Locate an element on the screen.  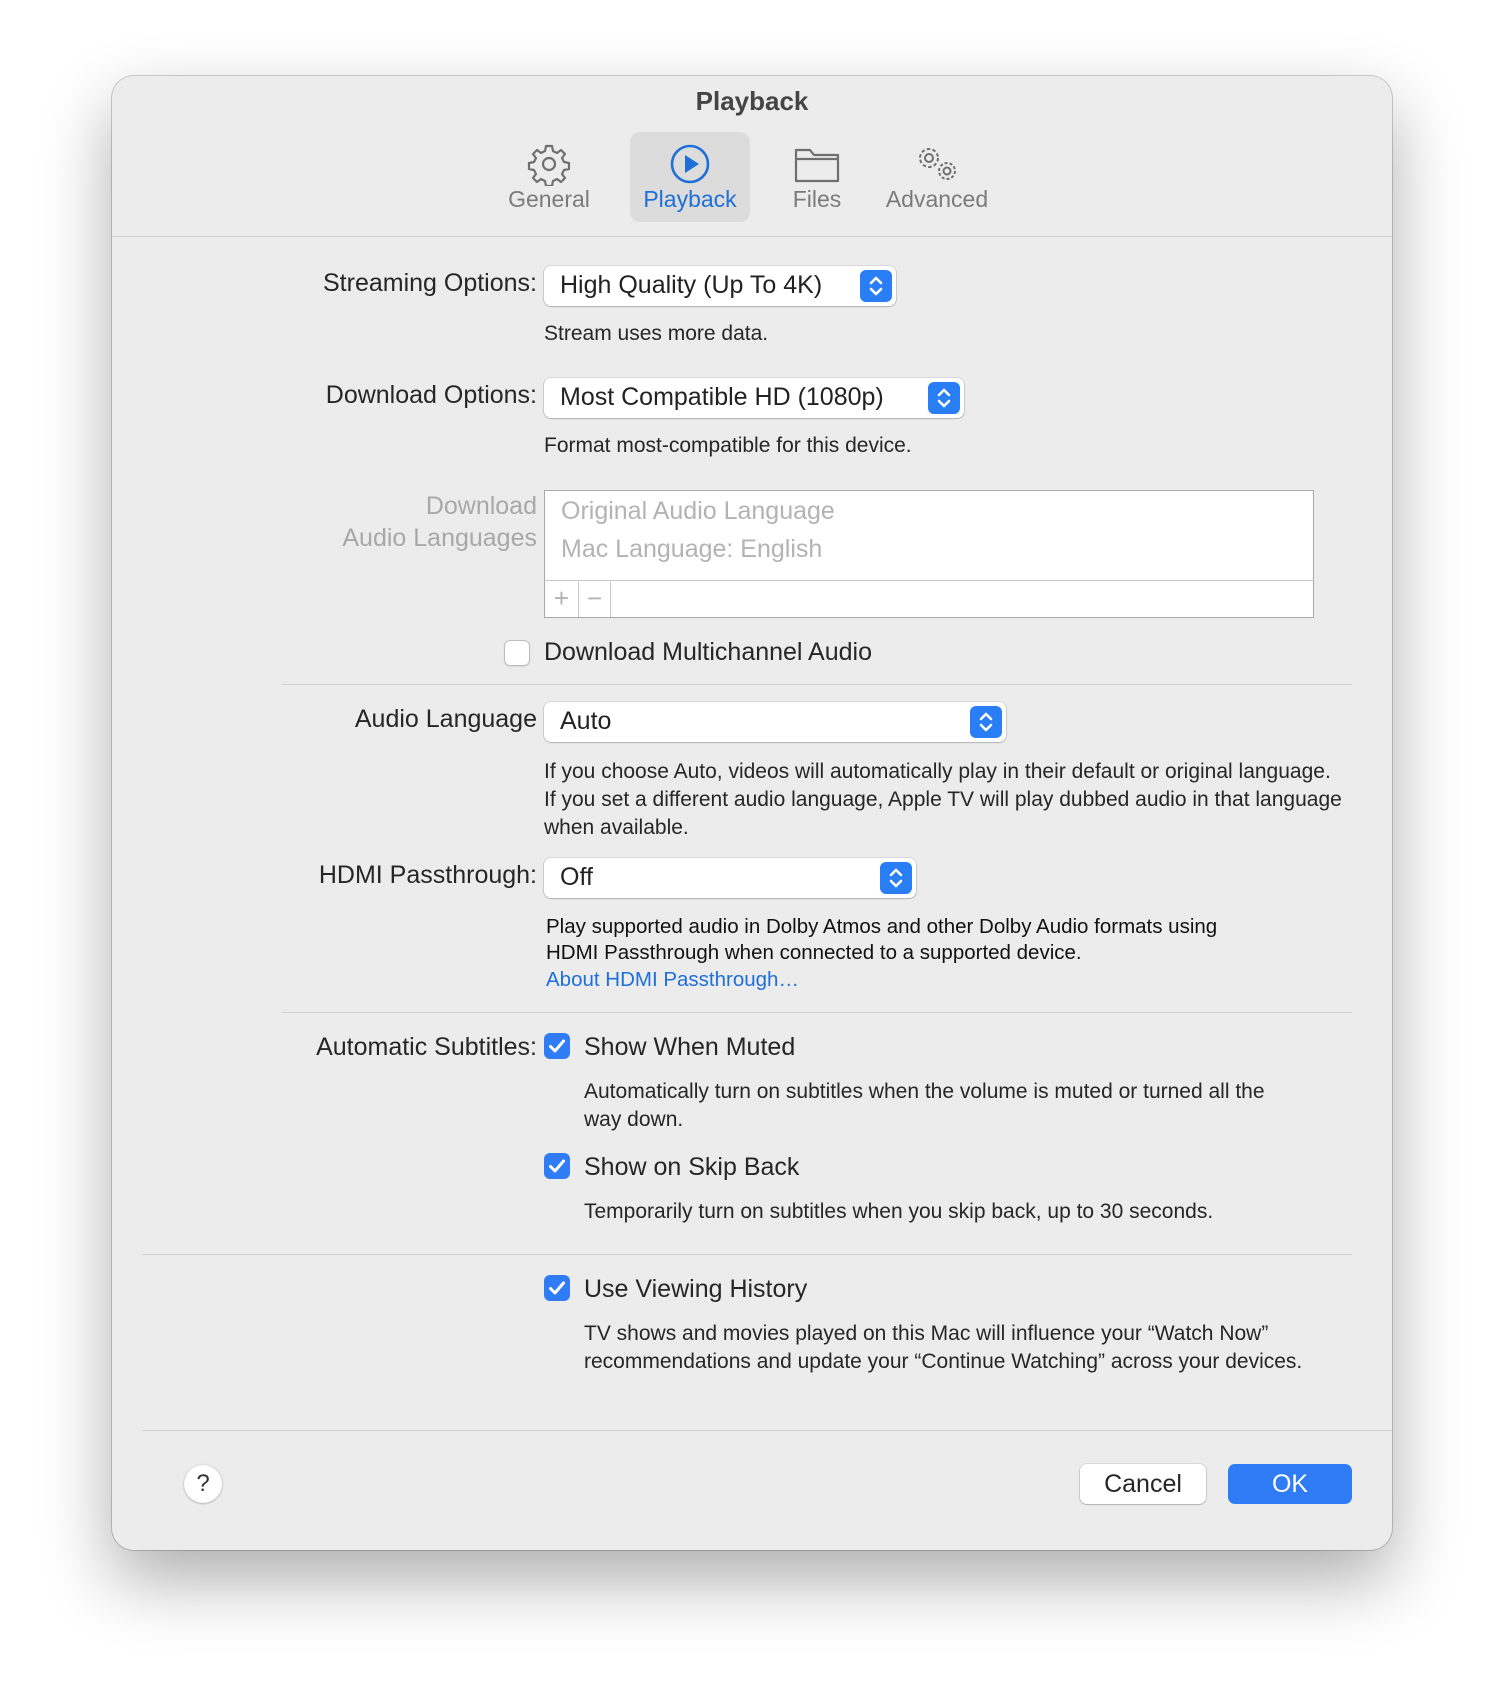
tab-files: Files is located at coordinates (817, 177).